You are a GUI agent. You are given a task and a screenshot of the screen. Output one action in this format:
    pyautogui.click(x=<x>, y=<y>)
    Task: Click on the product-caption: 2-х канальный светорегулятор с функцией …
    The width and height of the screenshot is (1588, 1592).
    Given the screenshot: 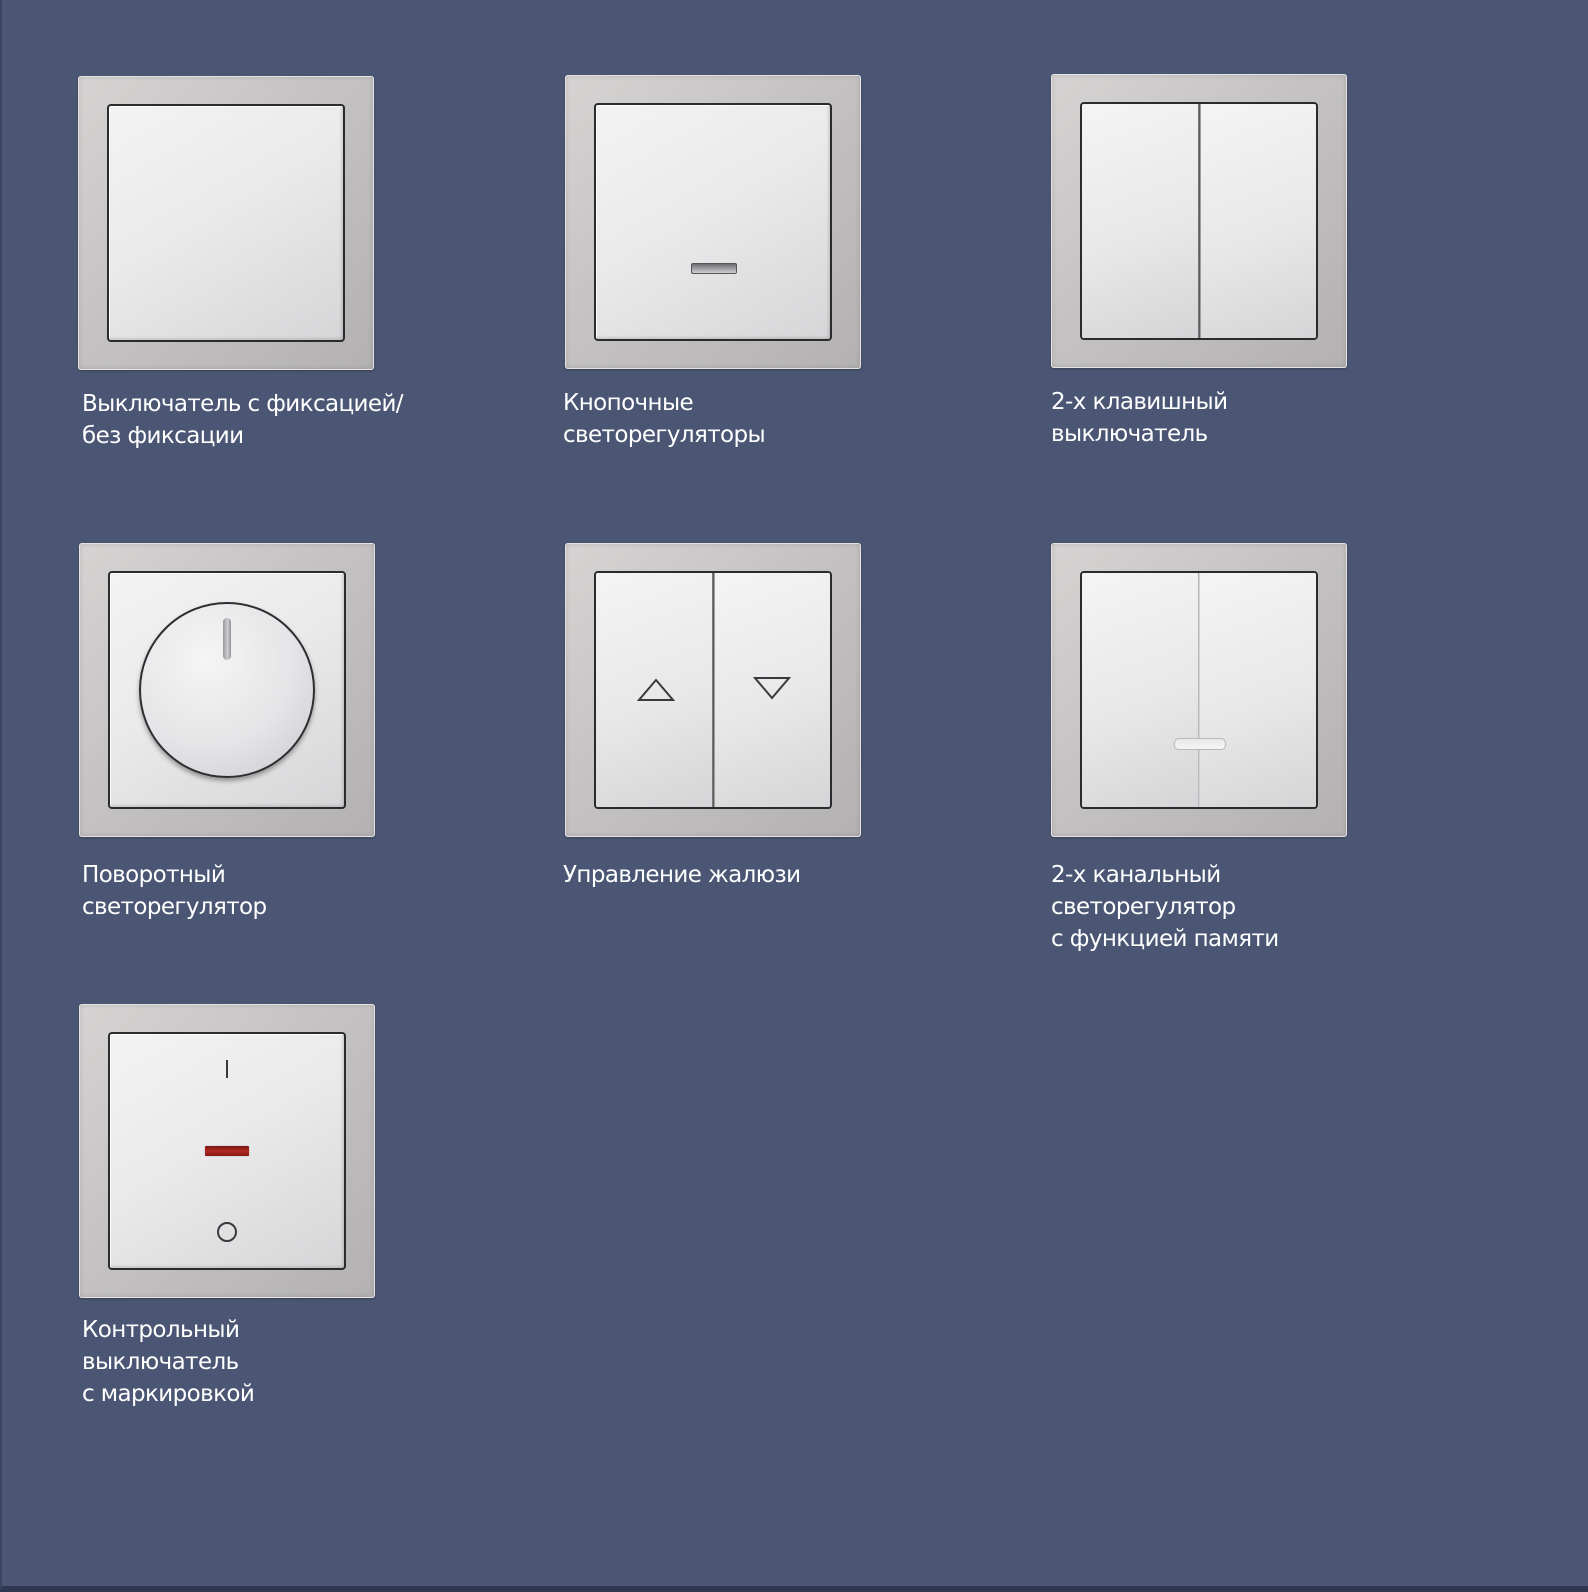 What is the action you would take?
    pyautogui.click(x=1221, y=907)
    